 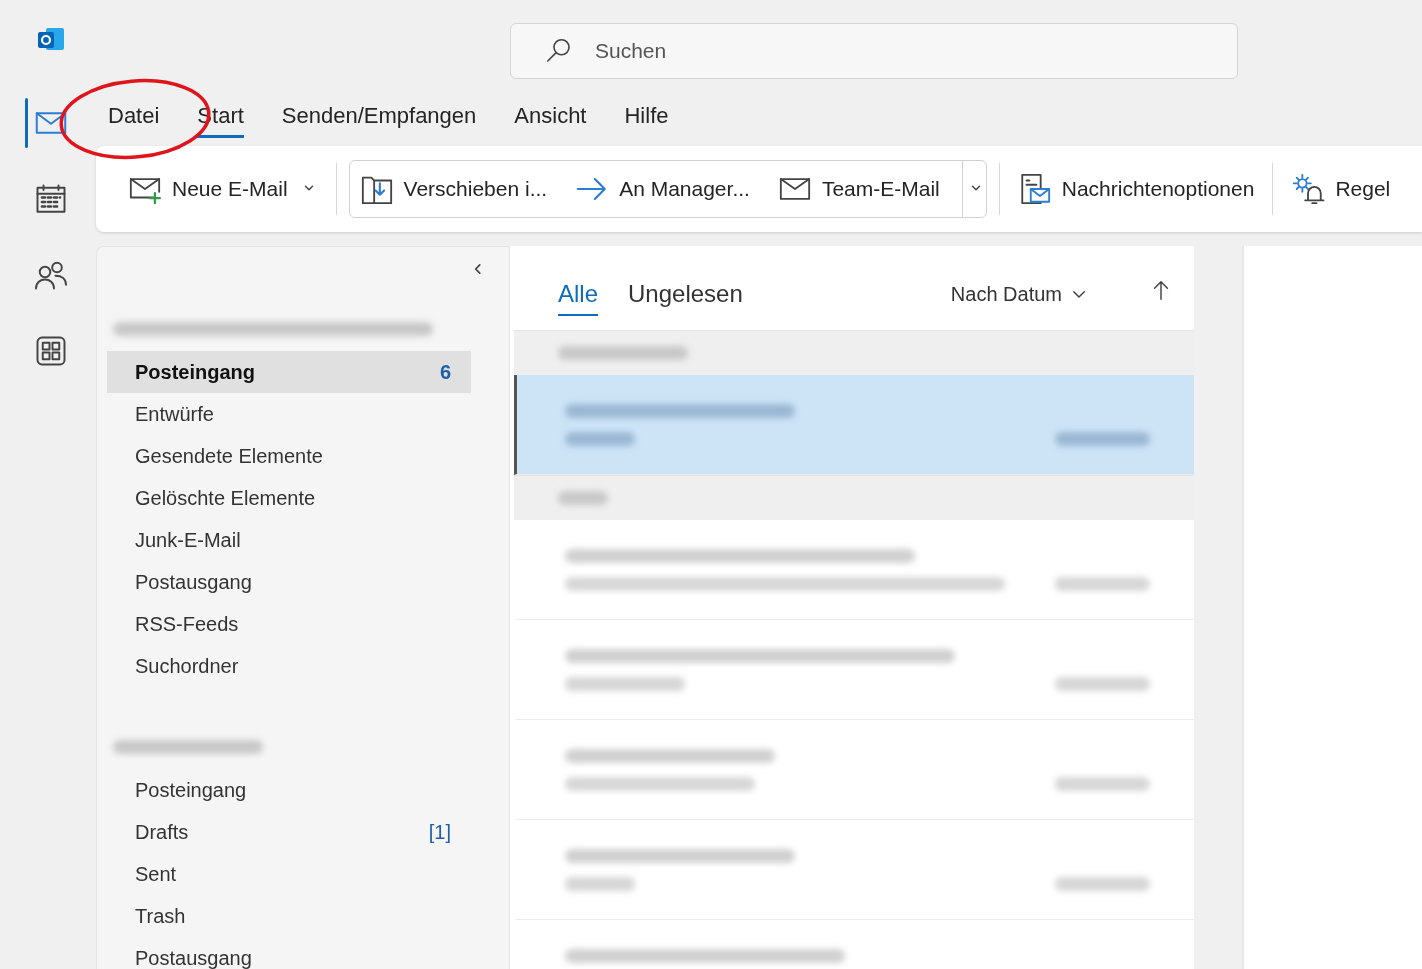 I want to click on ribbon-button: Nachrichtenoptionen, so click(x=1136, y=189).